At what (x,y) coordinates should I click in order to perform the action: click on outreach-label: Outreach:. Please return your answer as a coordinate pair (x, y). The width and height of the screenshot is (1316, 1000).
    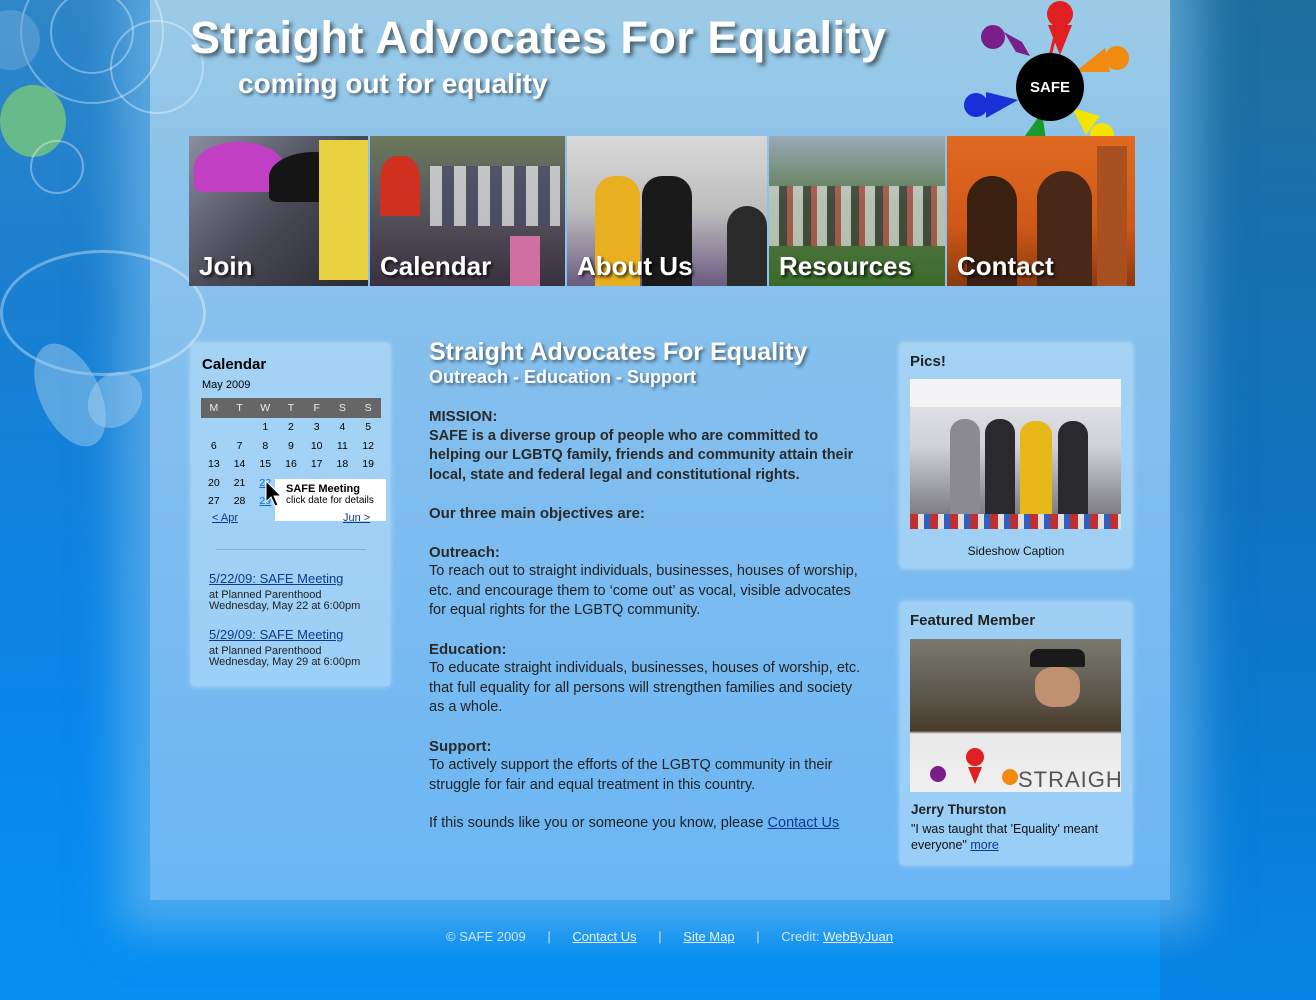
    Looking at the image, I should click on (464, 552).